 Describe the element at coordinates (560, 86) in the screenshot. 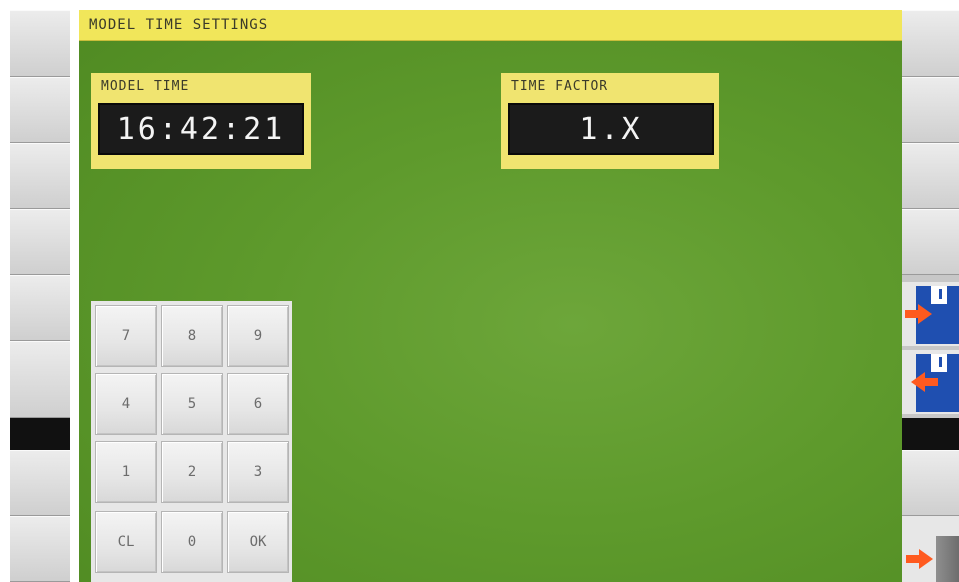

I see `time-factor-label: TIME FACTOR` at that location.